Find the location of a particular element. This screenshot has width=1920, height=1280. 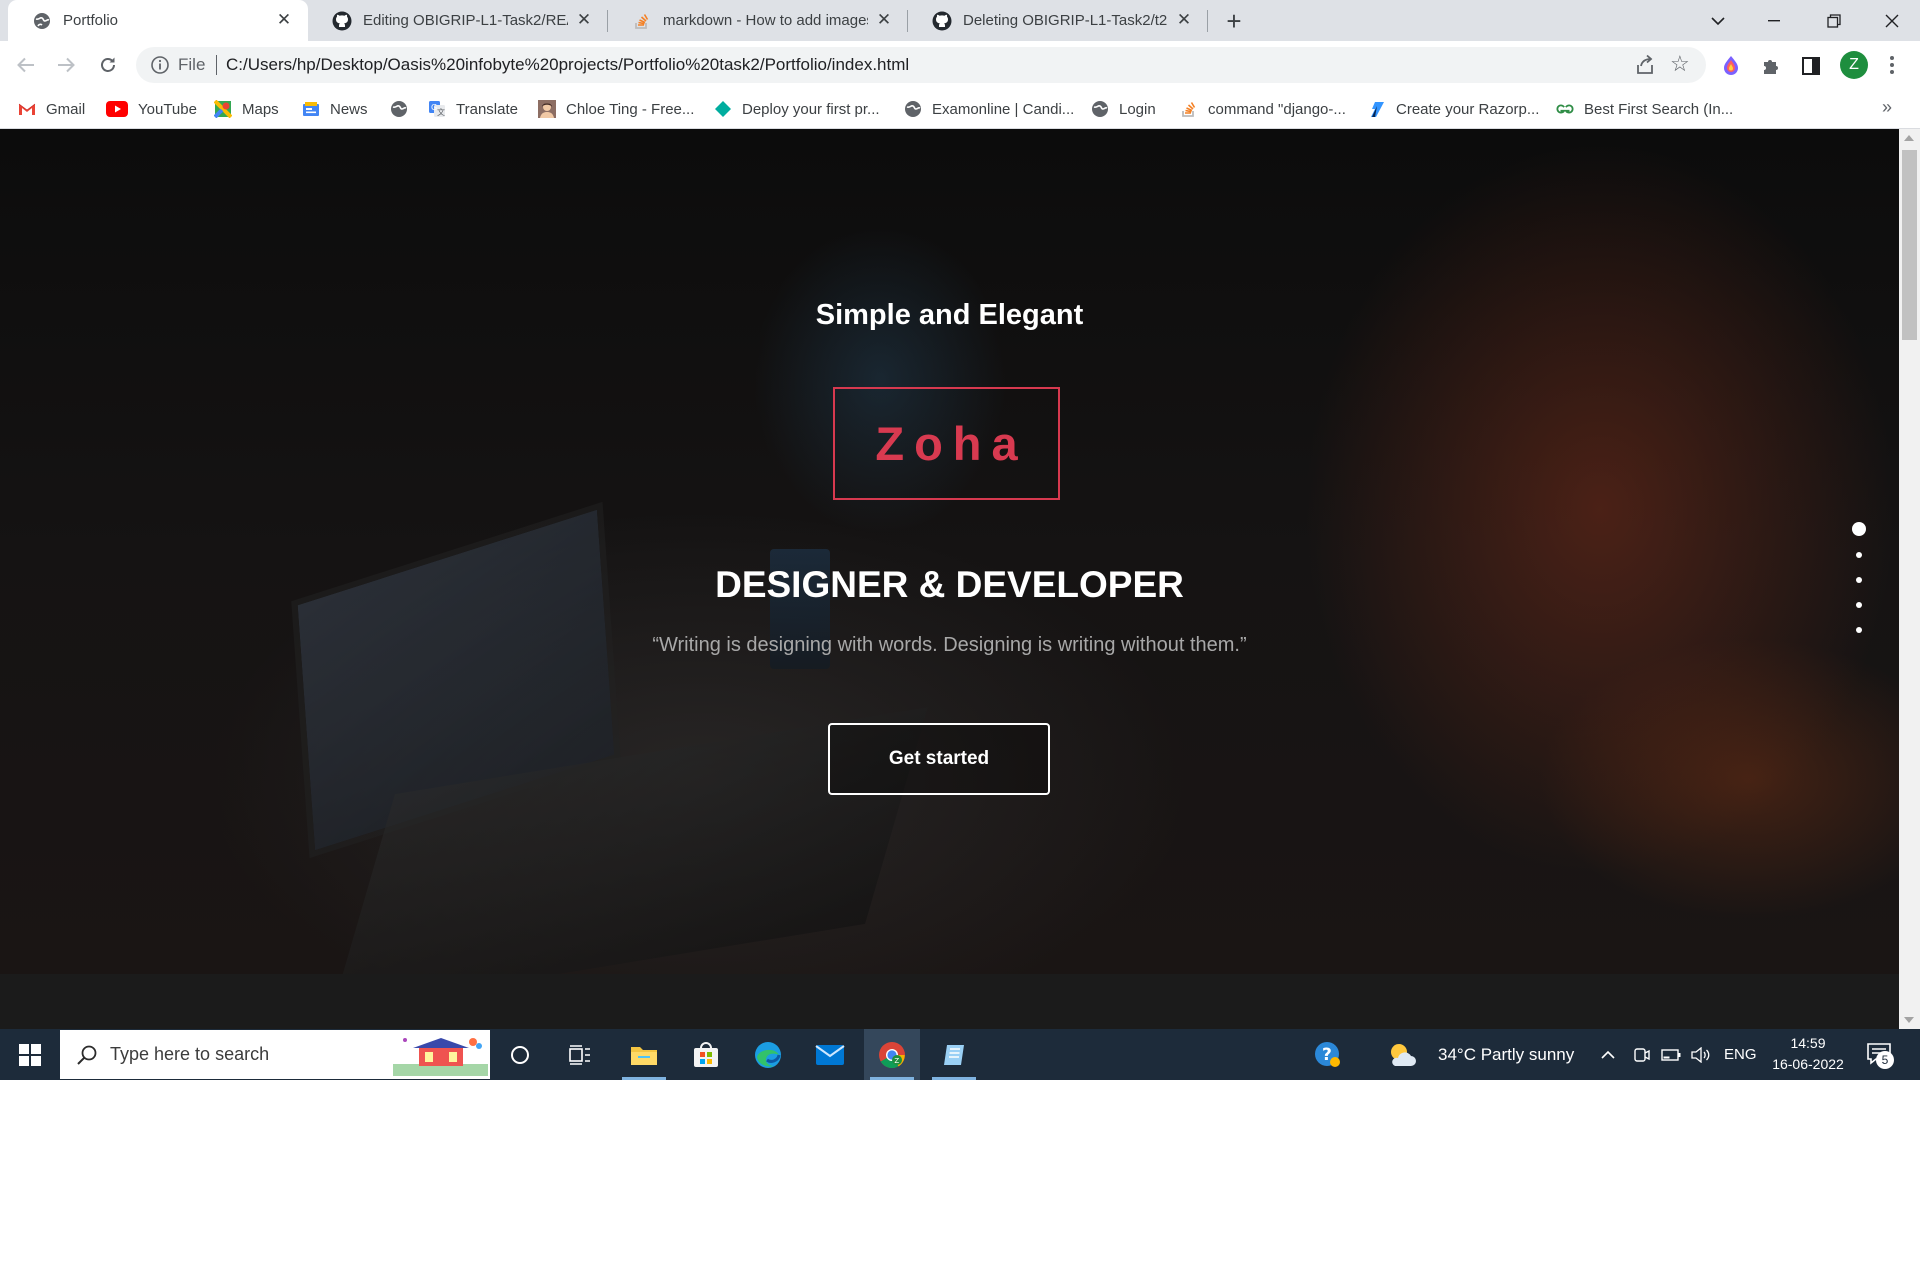

browser-menu-button is located at coordinates (1892, 65).